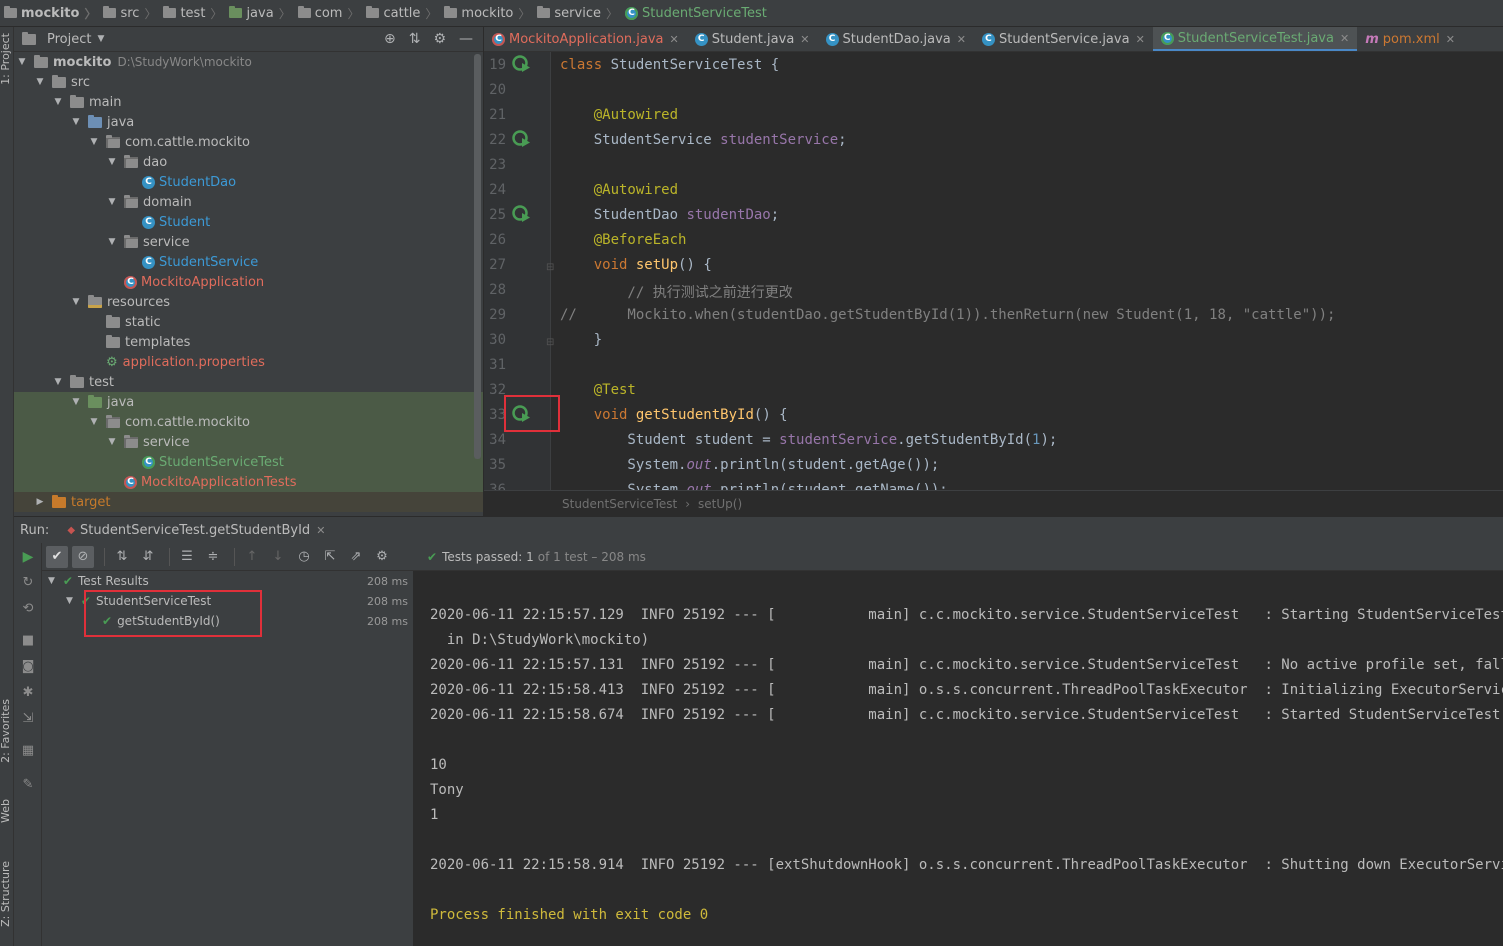 The width and height of the screenshot is (1503, 946). I want to click on tree-item-mockitoapplication: C MockitoApplication, so click(248, 282).